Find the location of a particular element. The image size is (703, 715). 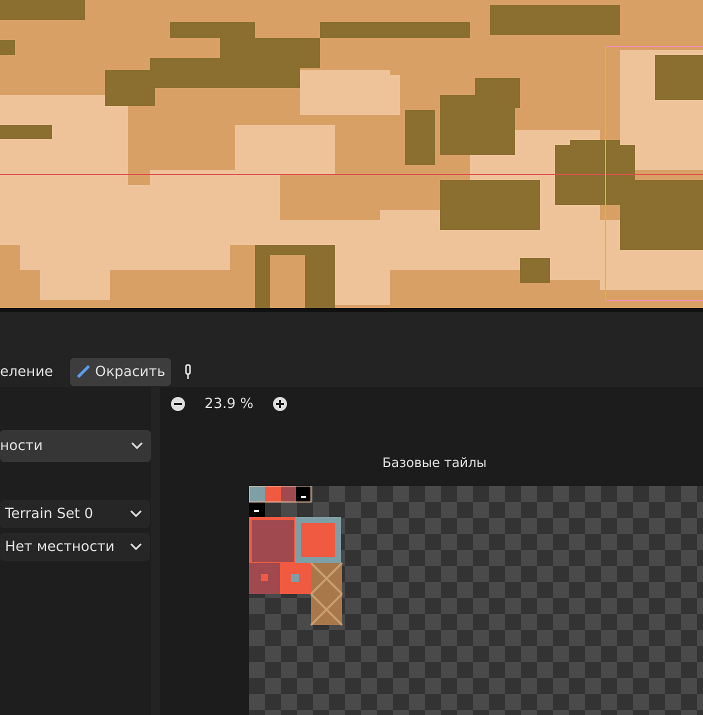

brush-icon is located at coordinates (83, 372).